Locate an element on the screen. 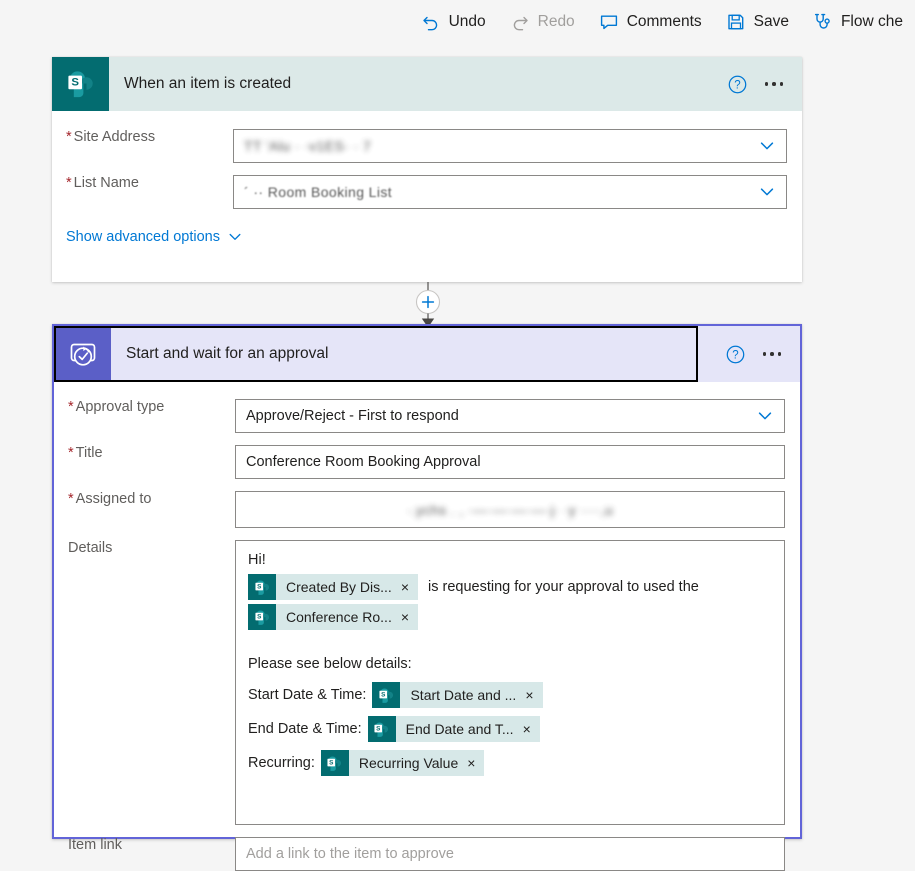  site-address-label: * Site Address is located at coordinates (111, 137).